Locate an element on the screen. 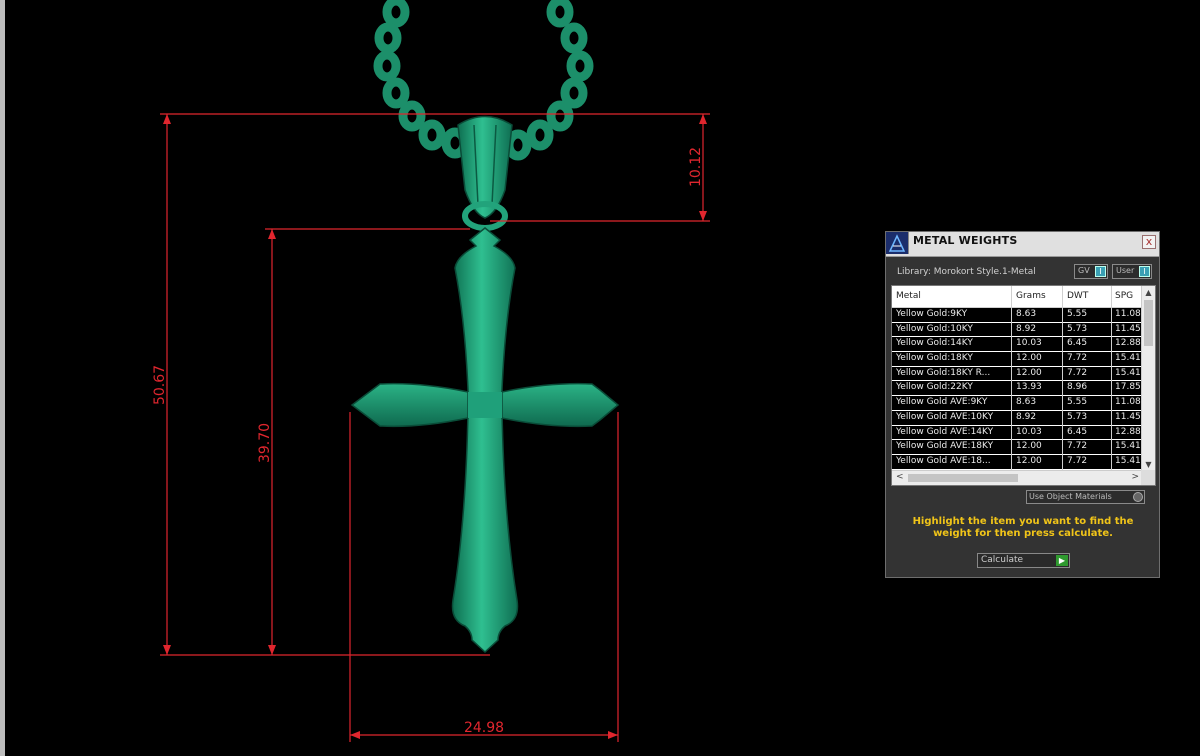 The image size is (1200, 756). table-row: Yellow Gold:10KY 8.92 5.73 11.45 is located at coordinates (1017, 330).